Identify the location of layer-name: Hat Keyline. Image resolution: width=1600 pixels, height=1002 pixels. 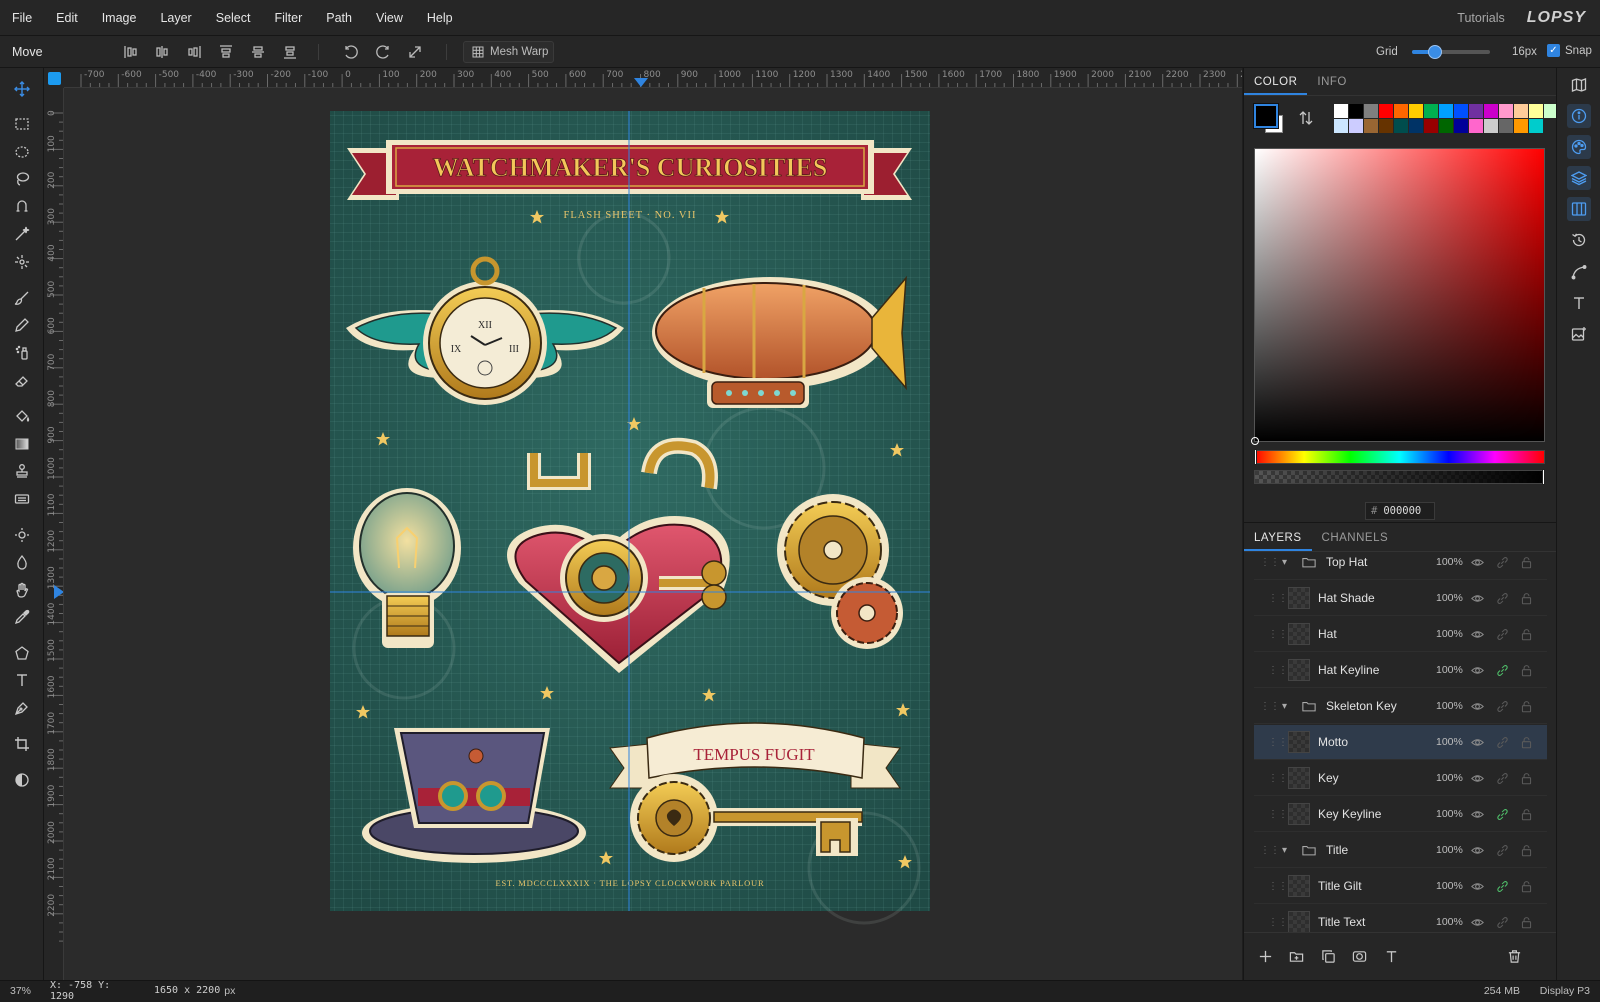
(1373, 670).